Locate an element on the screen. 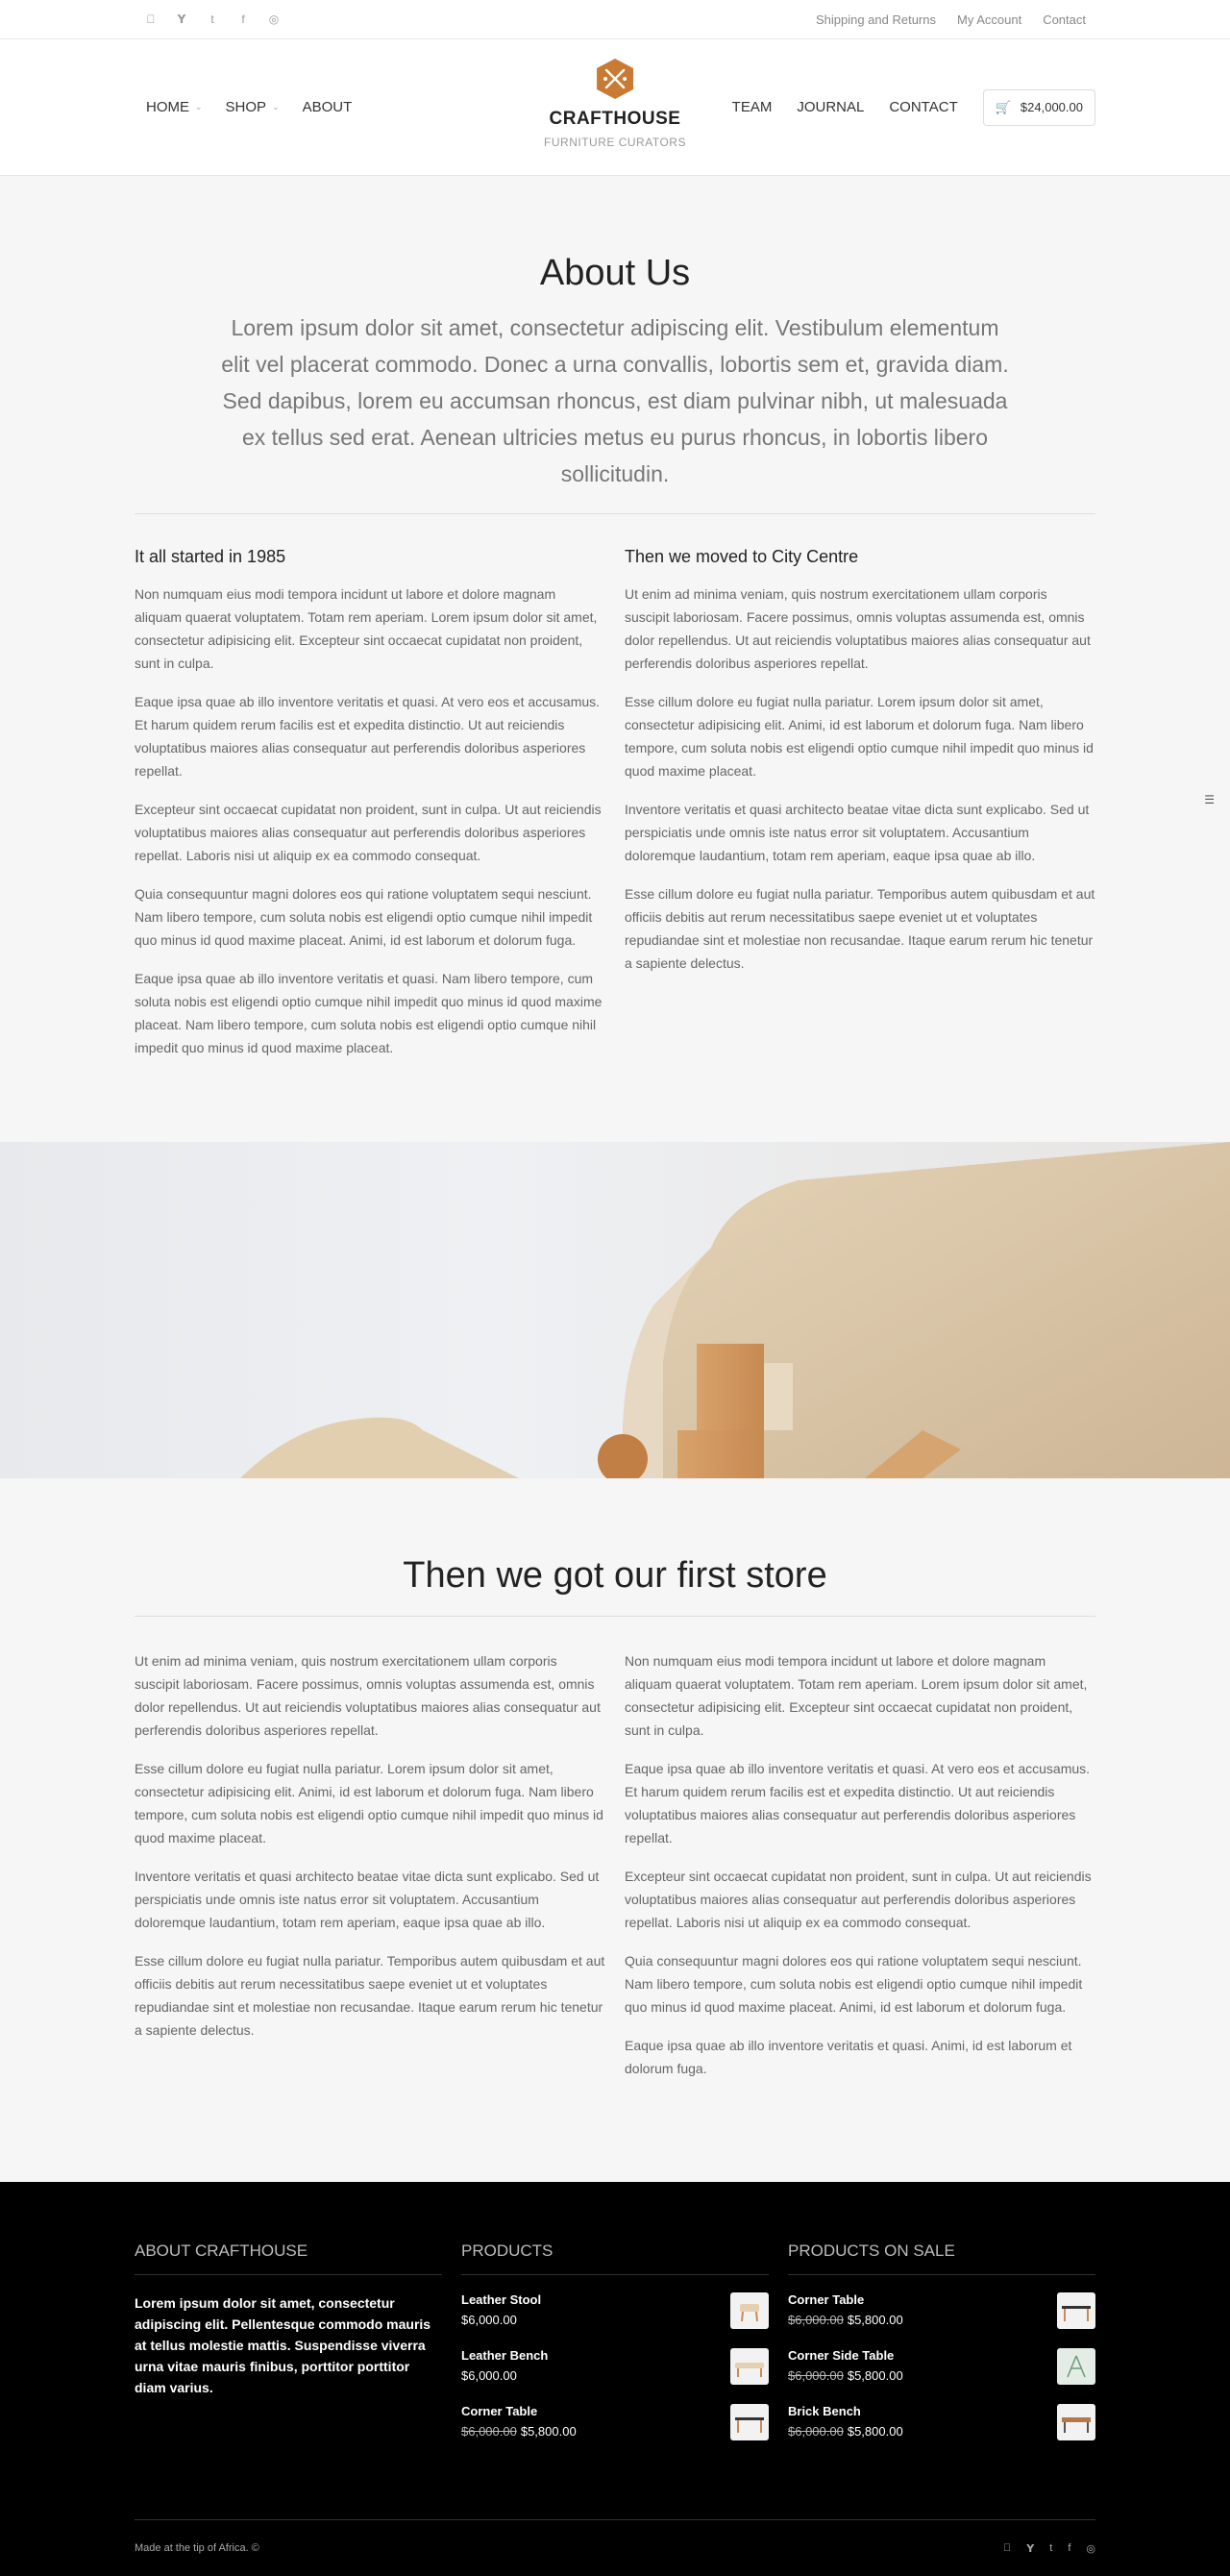  nav-about-label: ABOUT is located at coordinates (328, 107).